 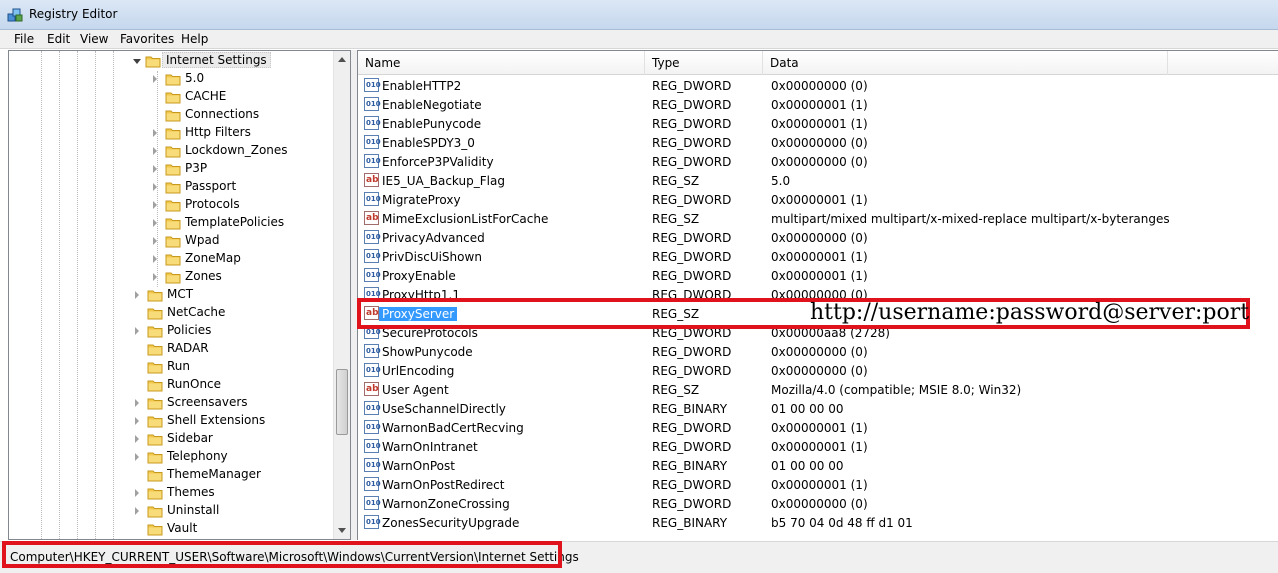 I want to click on tree-node-telephony: Telephony, so click(x=169, y=457).